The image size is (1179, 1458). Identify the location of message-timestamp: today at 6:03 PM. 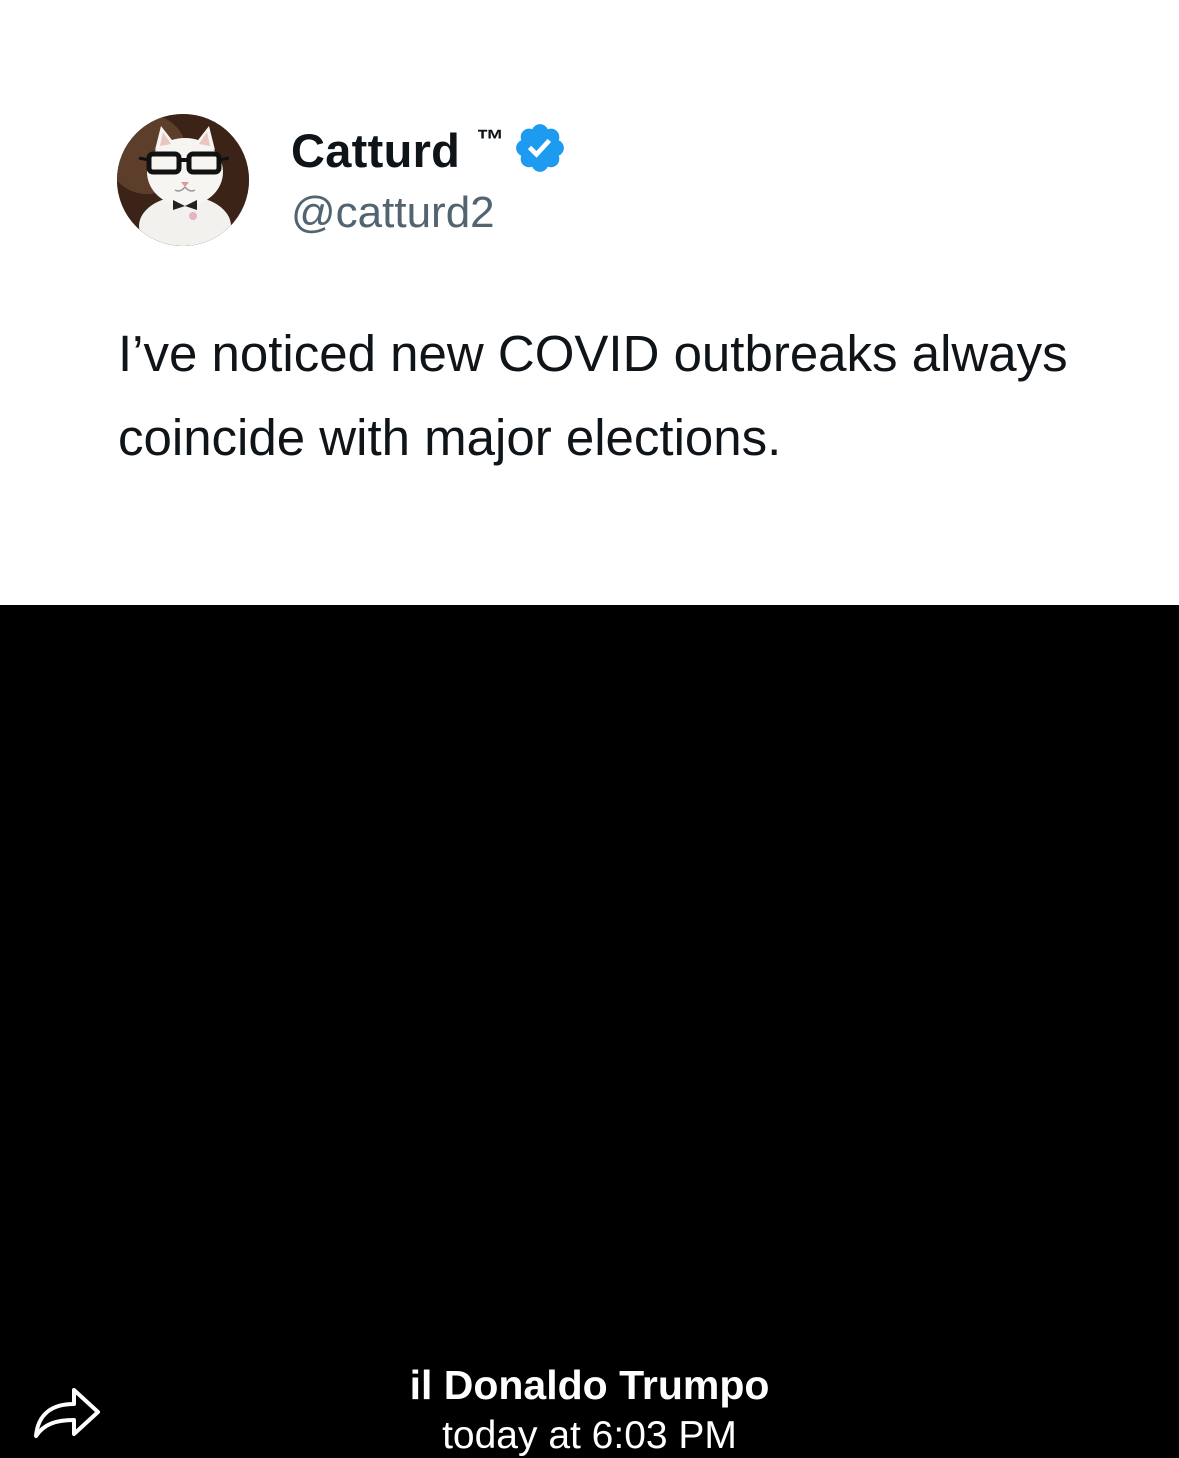
(589, 1435).